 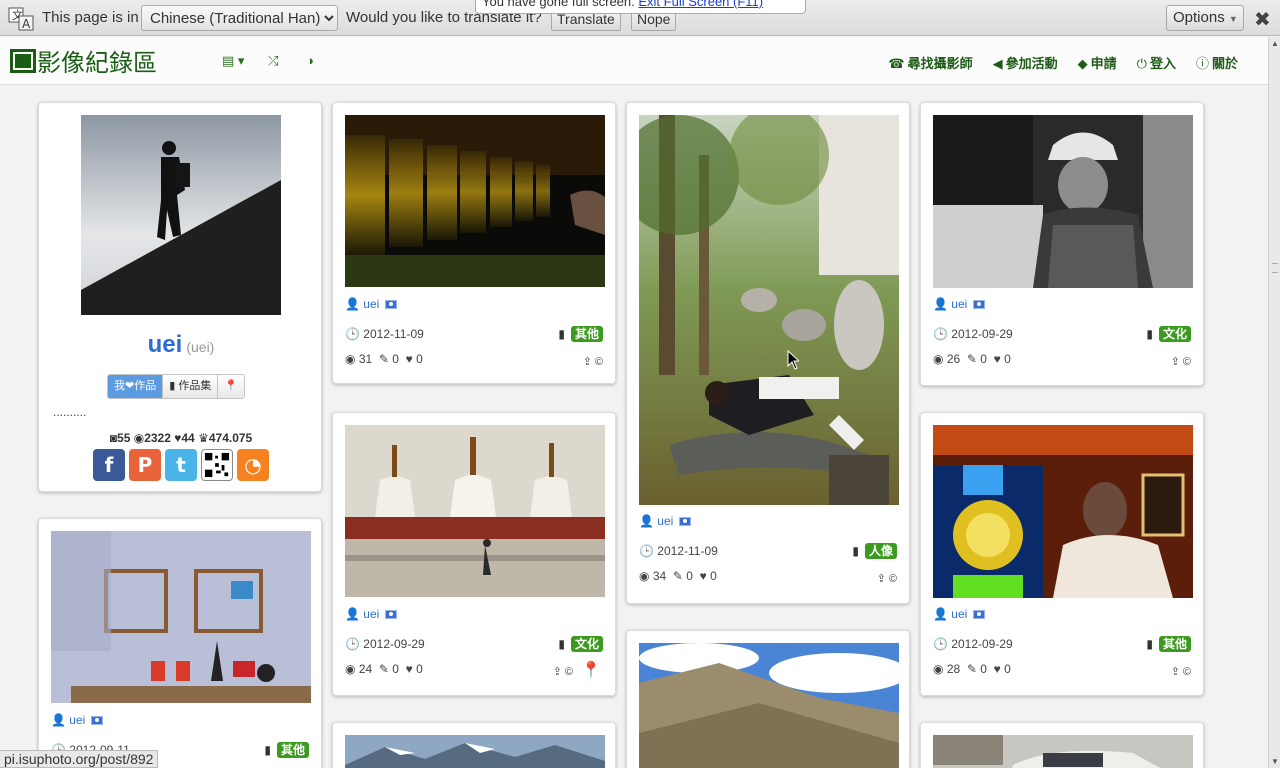 I want to click on site-navbar: 影像紀錄區 ▤ ▾ ⤮ ◑ ☎ 尋找攝影師 ◀ 參加活動 ◆ 申請 ⏻ 登入 ⓘ 關於, so click(x=634, y=61).